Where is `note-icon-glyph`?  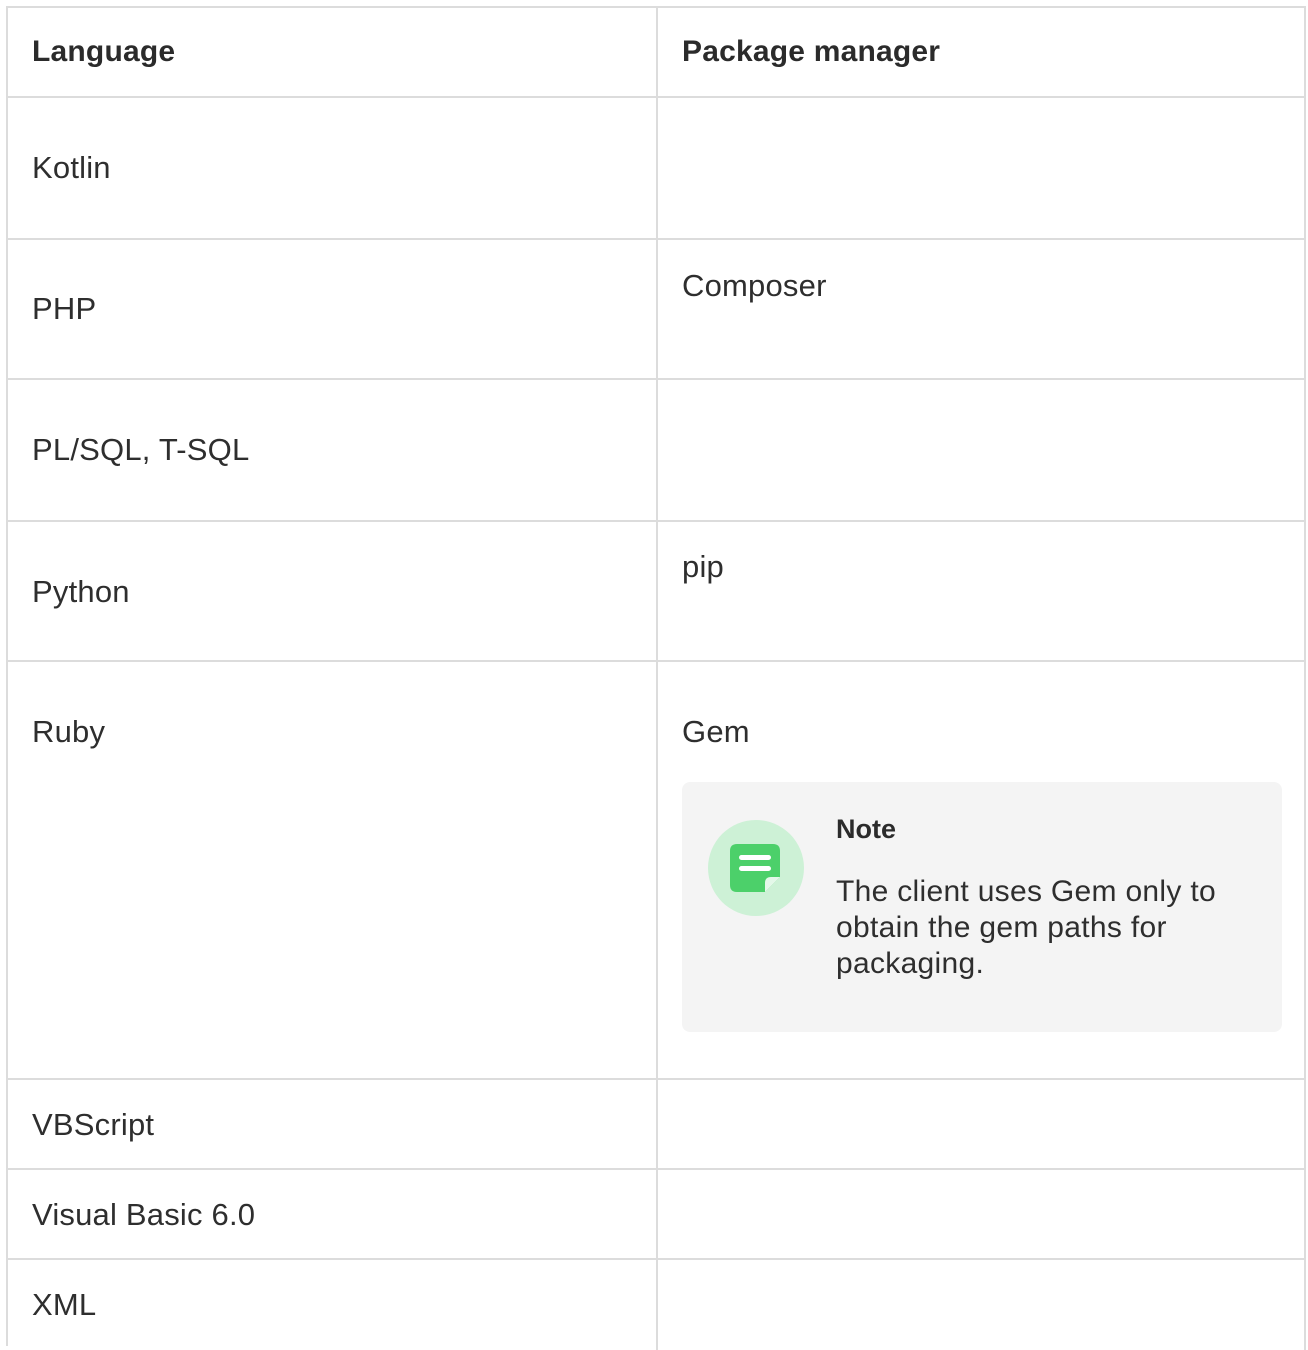
note-icon-glyph is located at coordinates (755, 868).